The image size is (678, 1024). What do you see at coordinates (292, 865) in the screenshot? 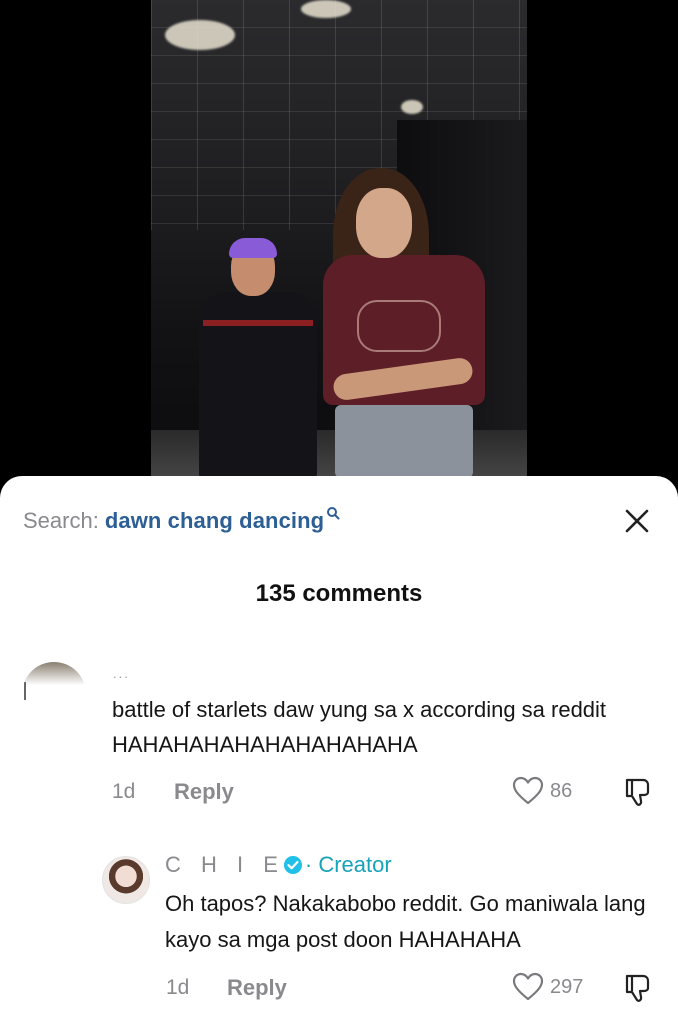
I see `verified-icon` at bounding box center [292, 865].